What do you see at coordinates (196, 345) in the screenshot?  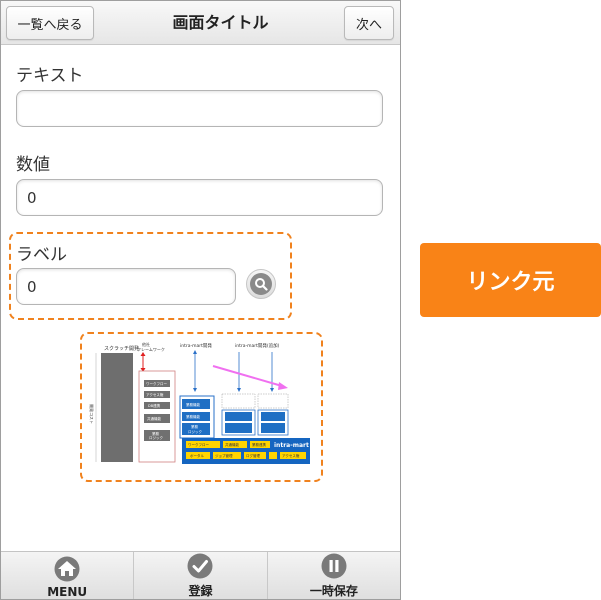 I see `im-dev-label: intra-mart開発` at bounding box center [196, 345].